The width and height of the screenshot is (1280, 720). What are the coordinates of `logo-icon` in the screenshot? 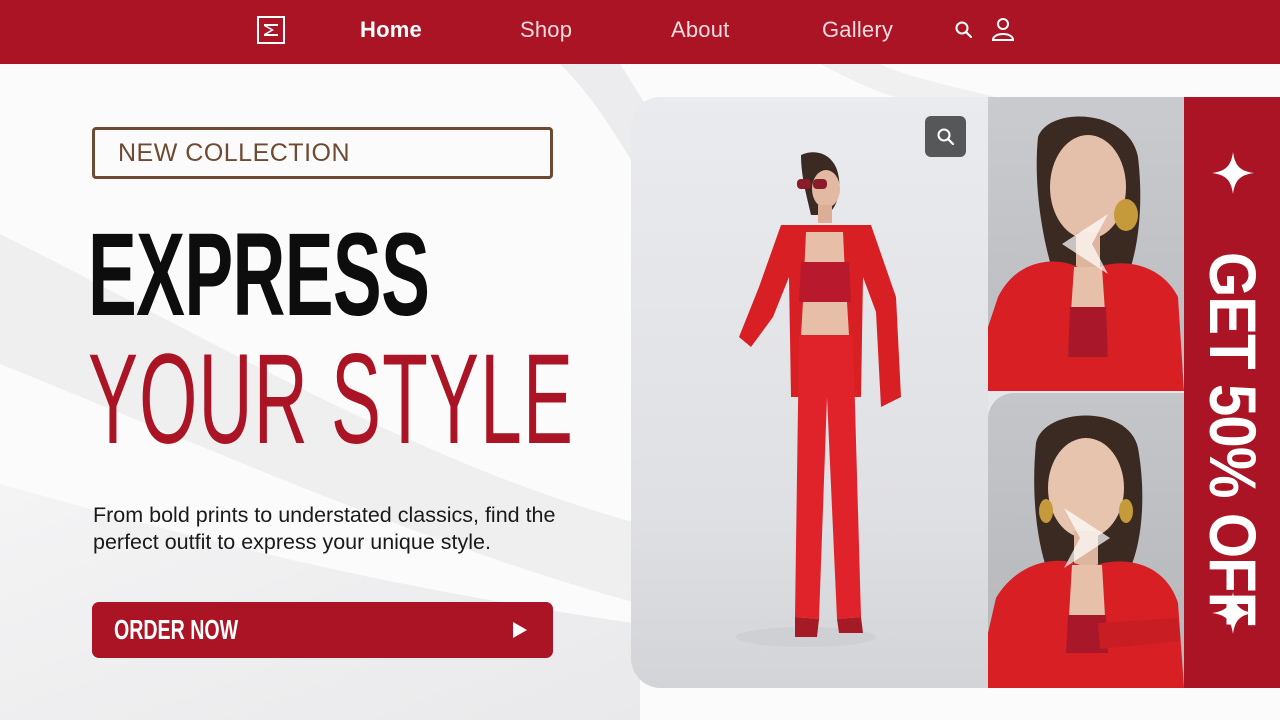 It's located at (271, 30).